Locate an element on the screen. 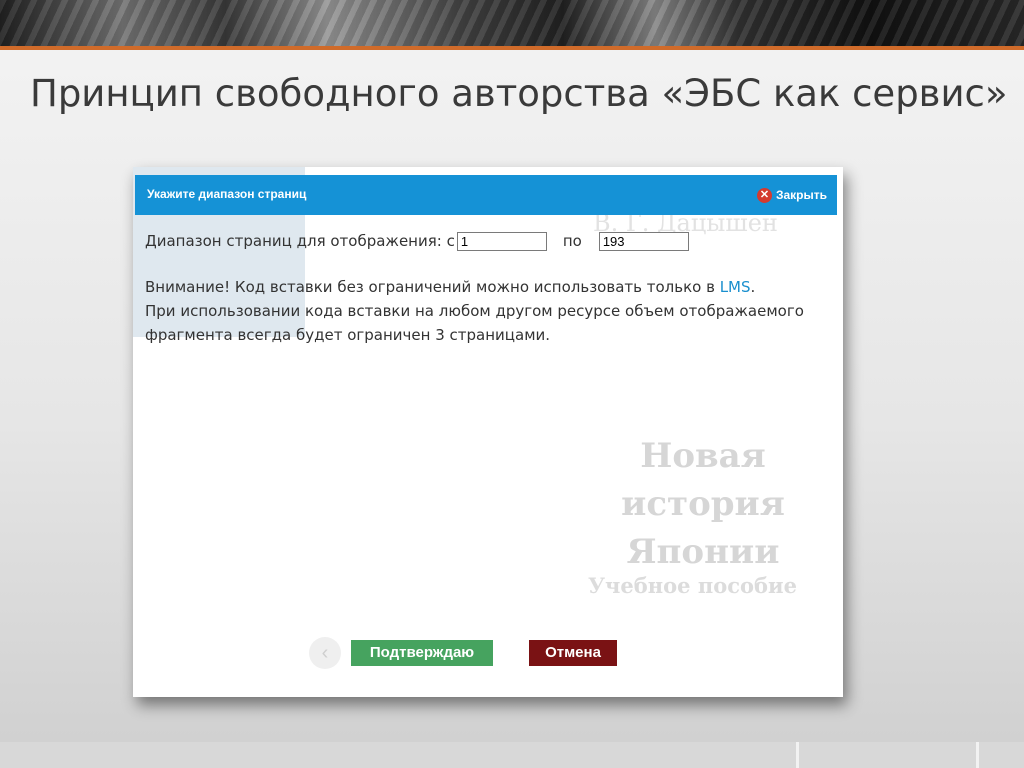 The width and height of the screenshot is (1024, 768). page-range-row: Диапазон страниц для отображения: с по is located at coordinates (490, 241).